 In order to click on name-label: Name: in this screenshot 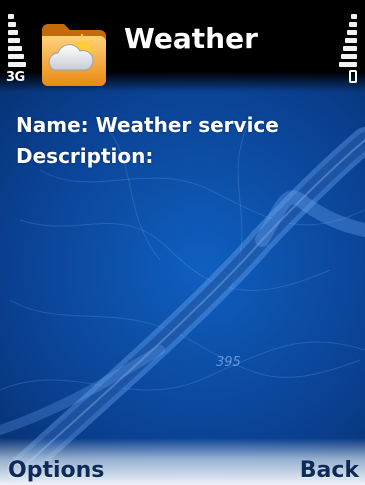, I will do `click(52, 125)`.